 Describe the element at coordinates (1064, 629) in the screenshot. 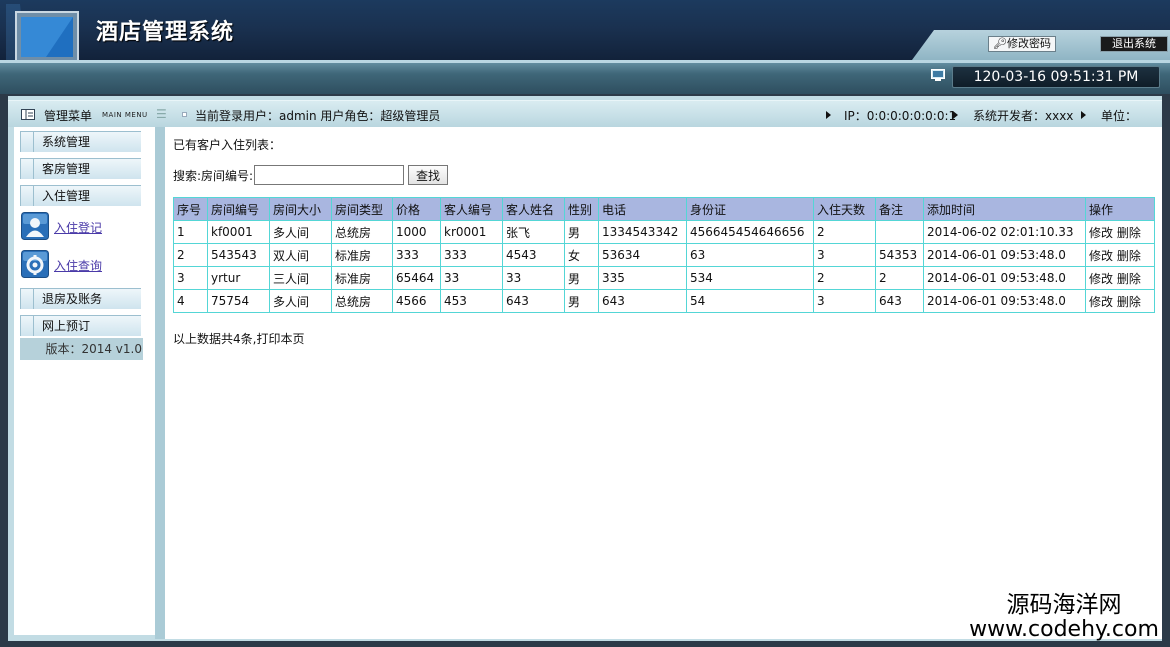

I see `watermark-url: www.codehy.com` at that location.